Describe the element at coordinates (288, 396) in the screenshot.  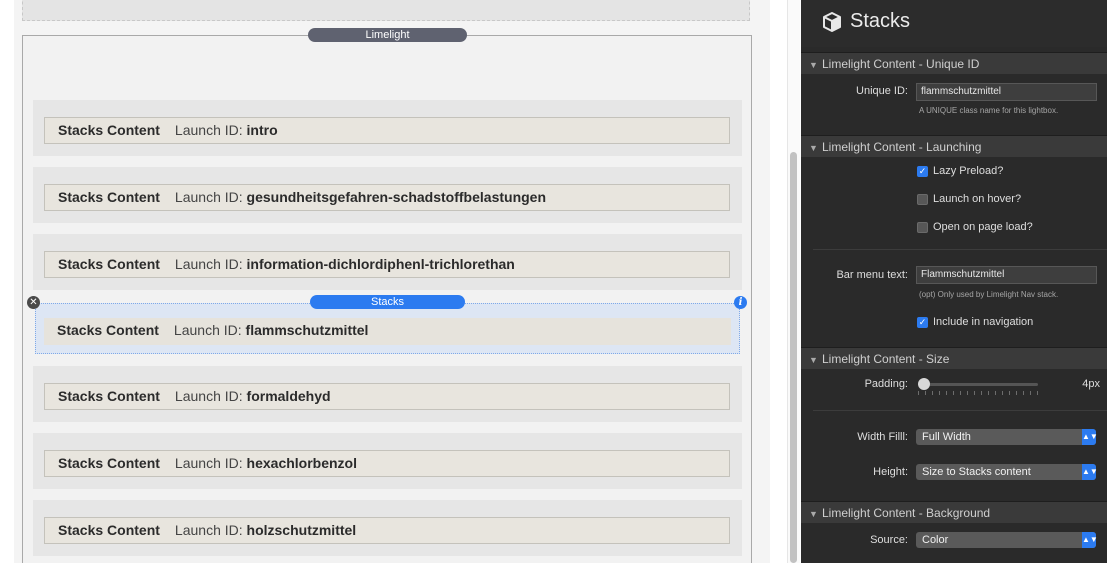
I see `launch-id-value: formaldehyd` at that location.